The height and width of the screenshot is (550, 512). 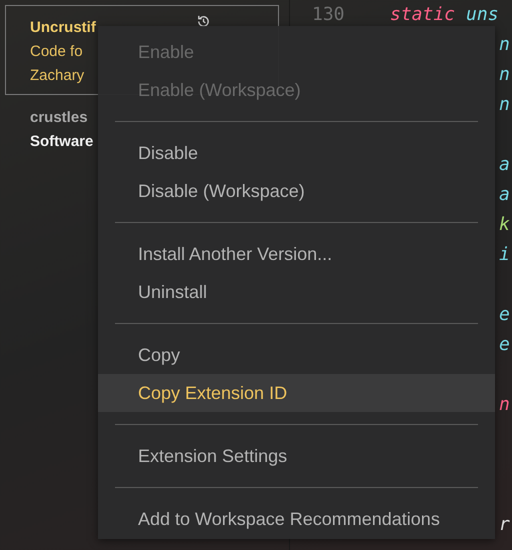 What do you see at coordinates (63, 28) in the screenshot?
I see `extension-name: Uncrustif` at bounding box center [63, 28].